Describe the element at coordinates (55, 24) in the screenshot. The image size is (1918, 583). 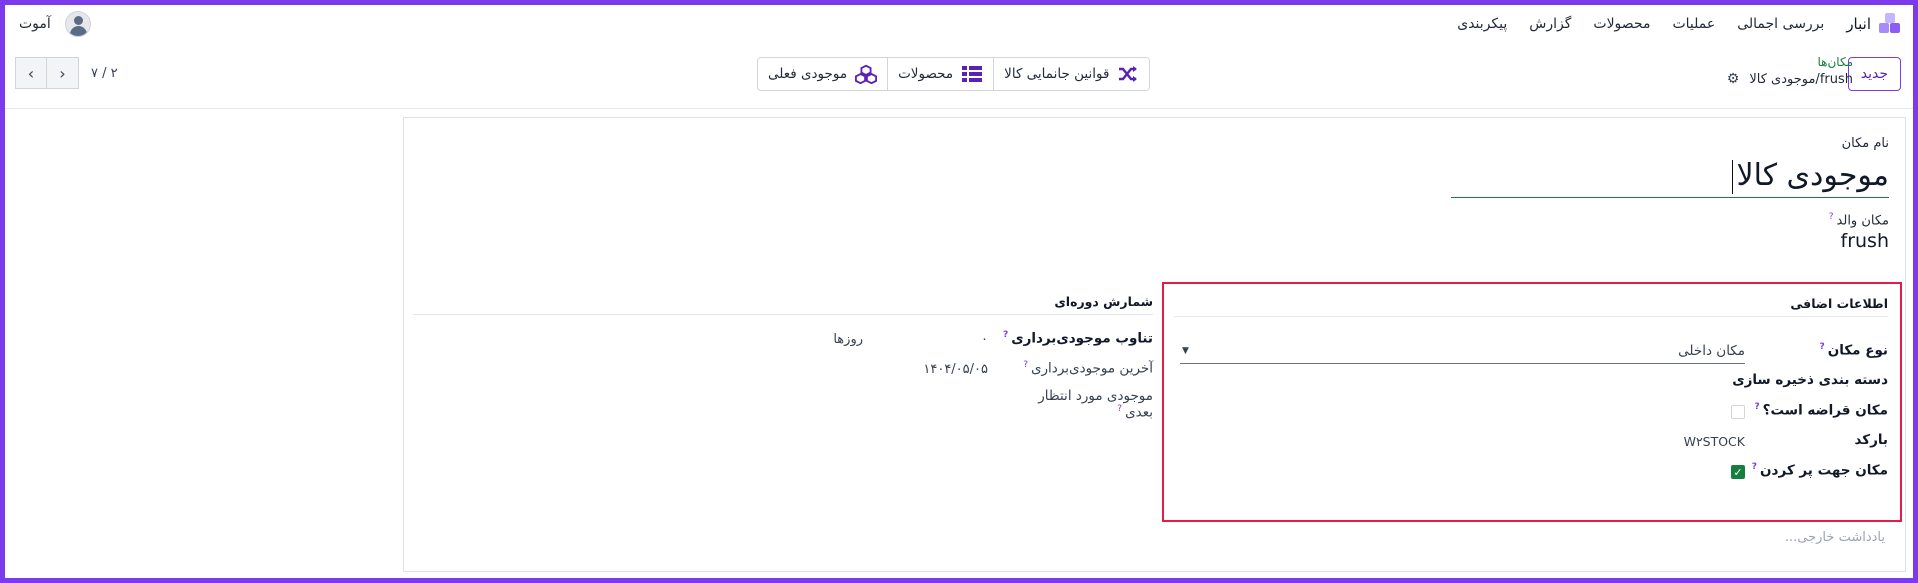
I see `user-area: آموت` at that location.